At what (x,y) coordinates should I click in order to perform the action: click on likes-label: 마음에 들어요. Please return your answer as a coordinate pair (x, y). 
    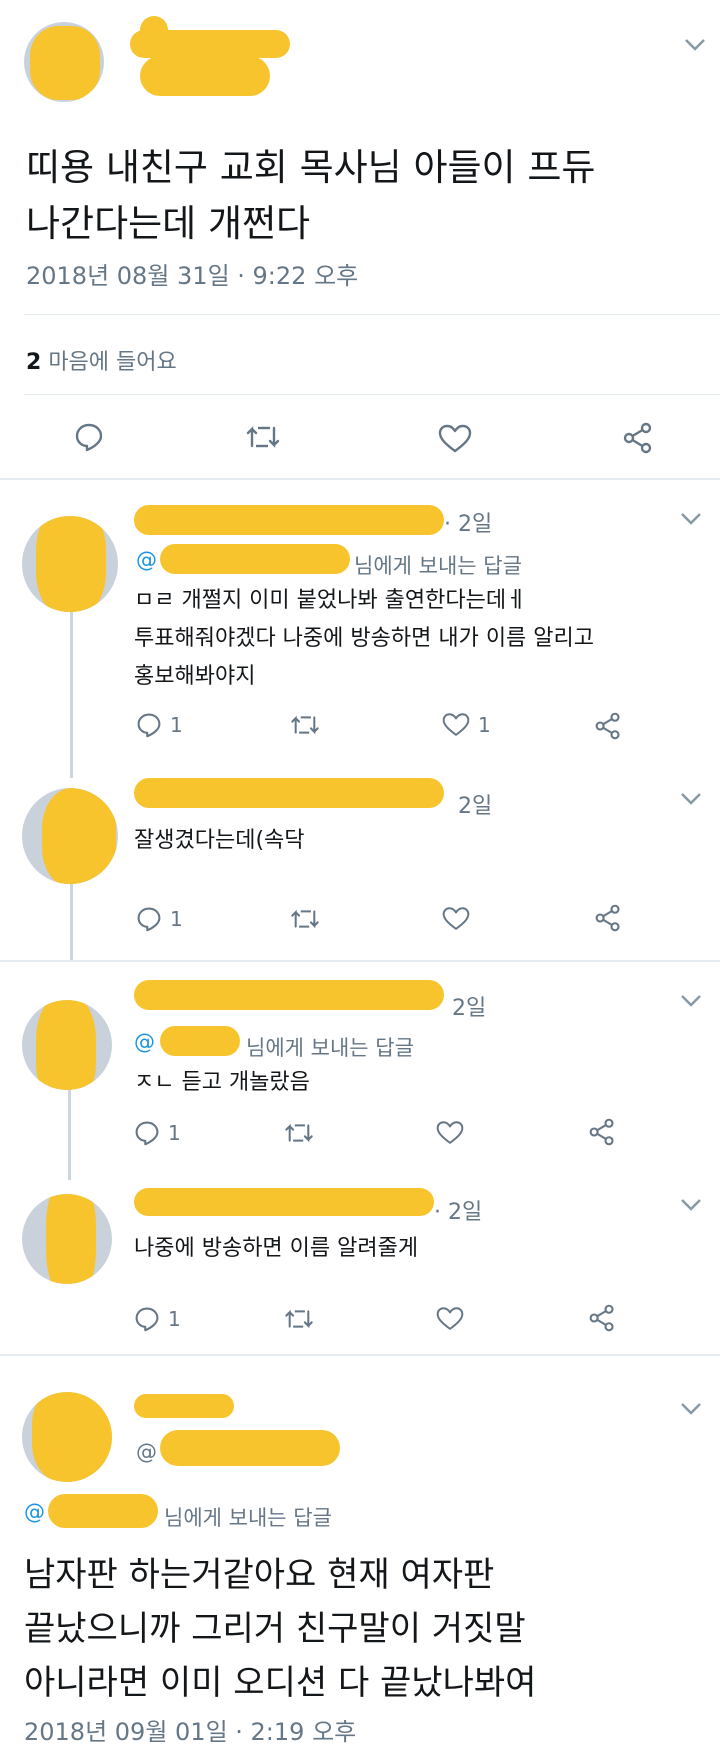
    Looking at the image, I should click on (112, 362).